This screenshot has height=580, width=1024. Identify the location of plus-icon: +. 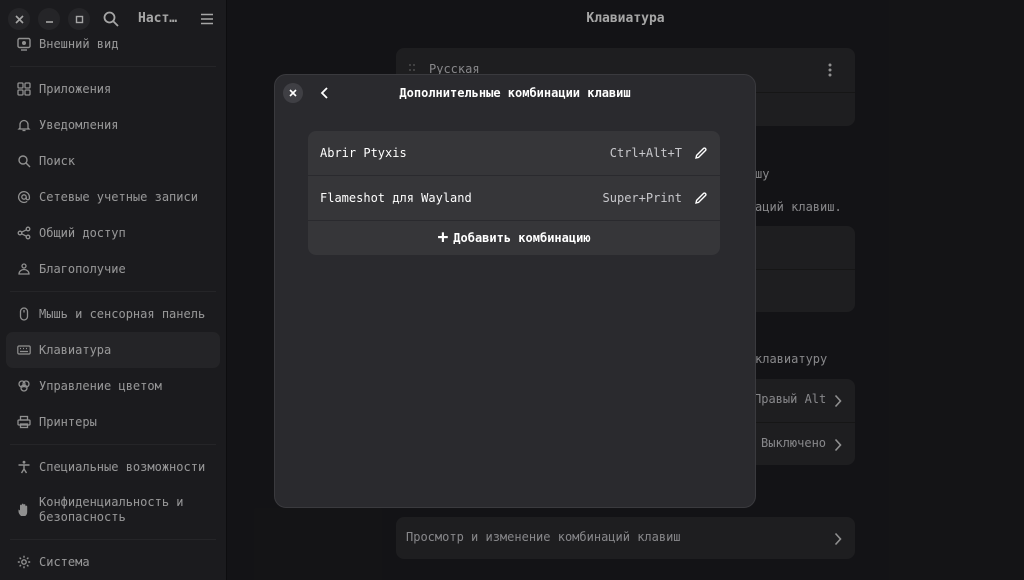
(443, 237).